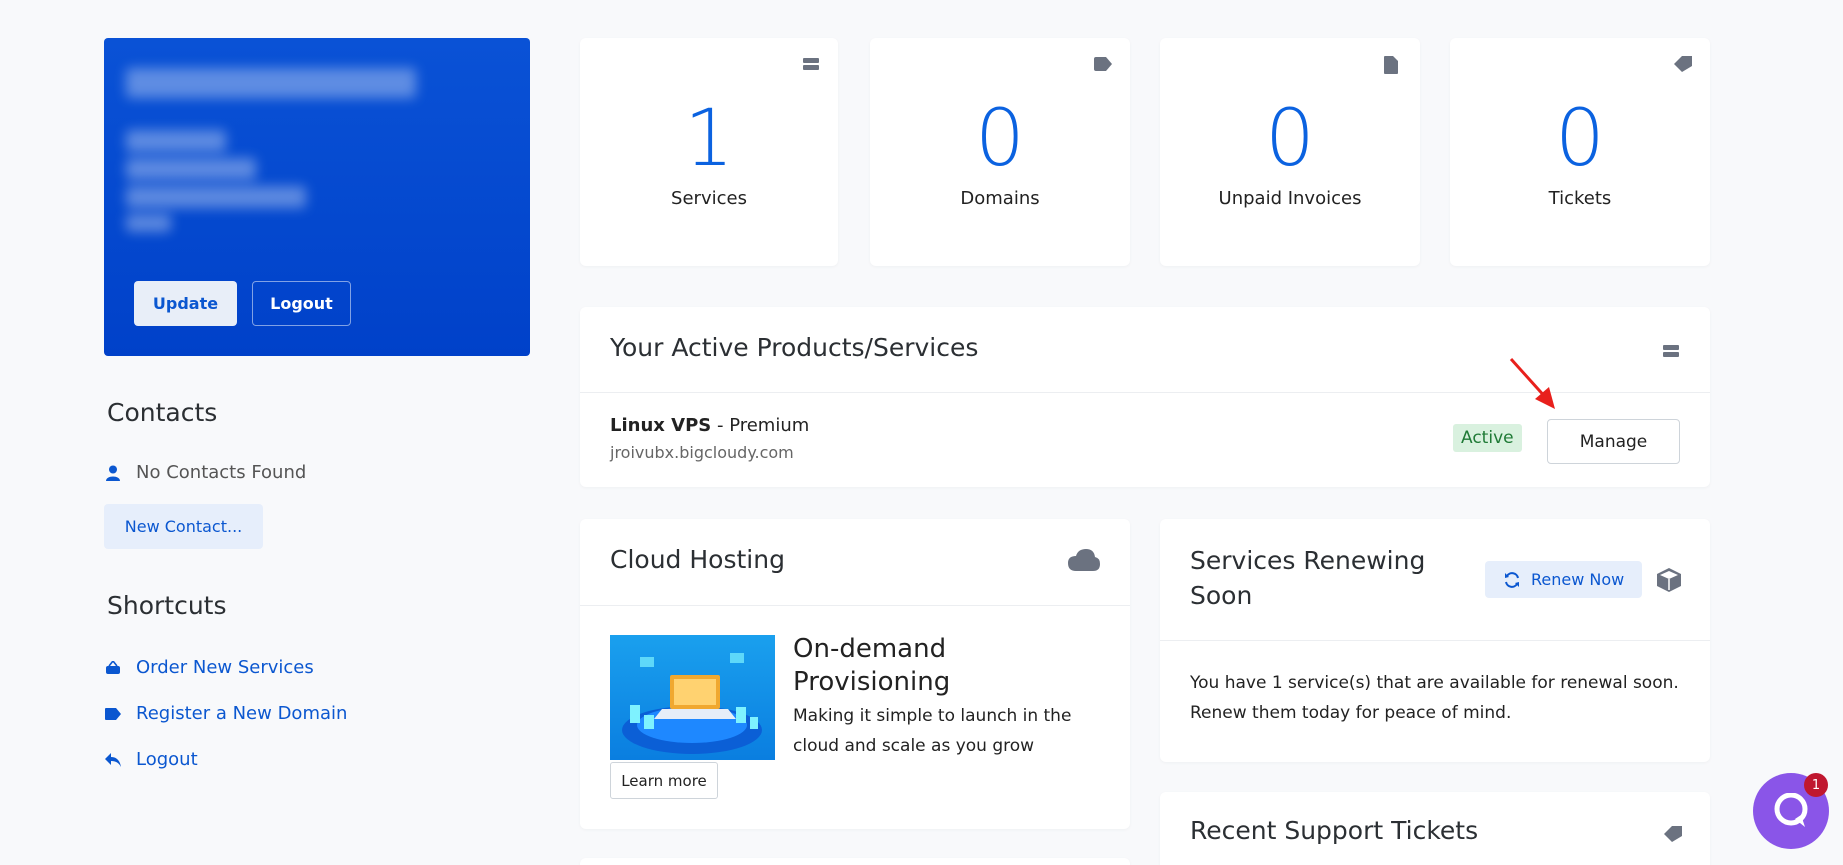 This screenshot has height=865, width=1843. I want to click on card-header: Cloud Hosting, so click(855, 562).